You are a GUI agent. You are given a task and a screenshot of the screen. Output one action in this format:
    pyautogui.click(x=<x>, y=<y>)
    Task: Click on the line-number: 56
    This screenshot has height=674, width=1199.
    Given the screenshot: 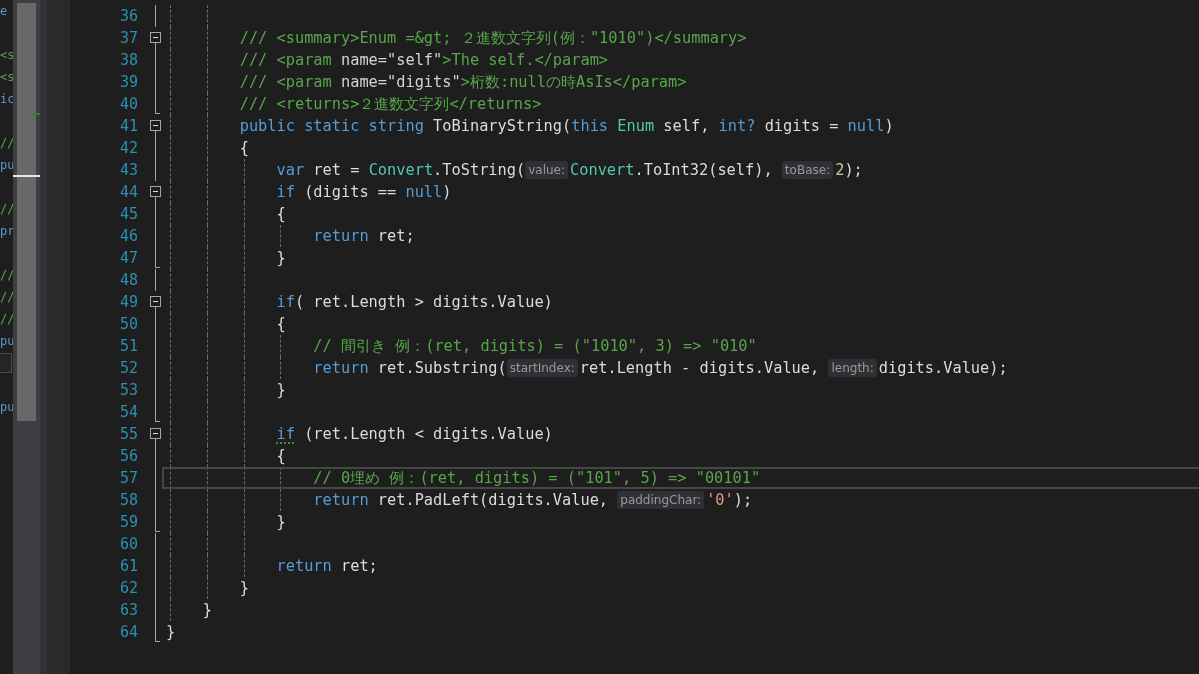 What is the action you would take?
    pyautogui.click(x=128, y=456)
    